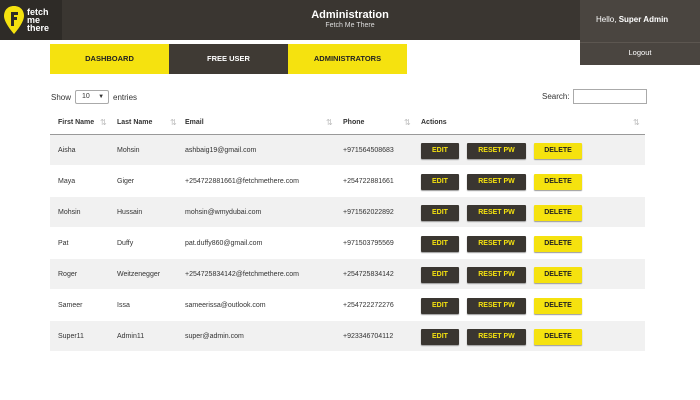 This screenshot has width=700, height=400. Describe the element at coordinates (347, 59) in the screenshot. I see `tab-administrators: ADMINISTRATORS` at that location.